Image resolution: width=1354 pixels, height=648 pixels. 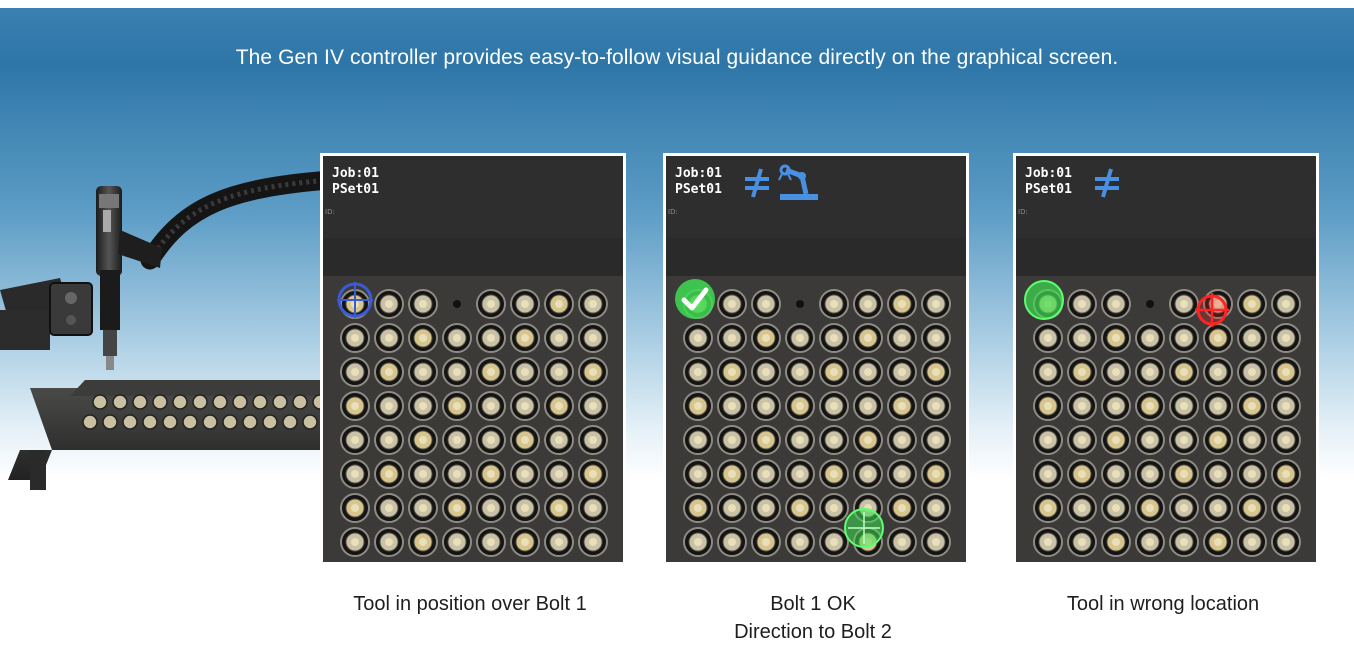 I want to click on nutrunner-tool-image, so click(x=165, y=330).